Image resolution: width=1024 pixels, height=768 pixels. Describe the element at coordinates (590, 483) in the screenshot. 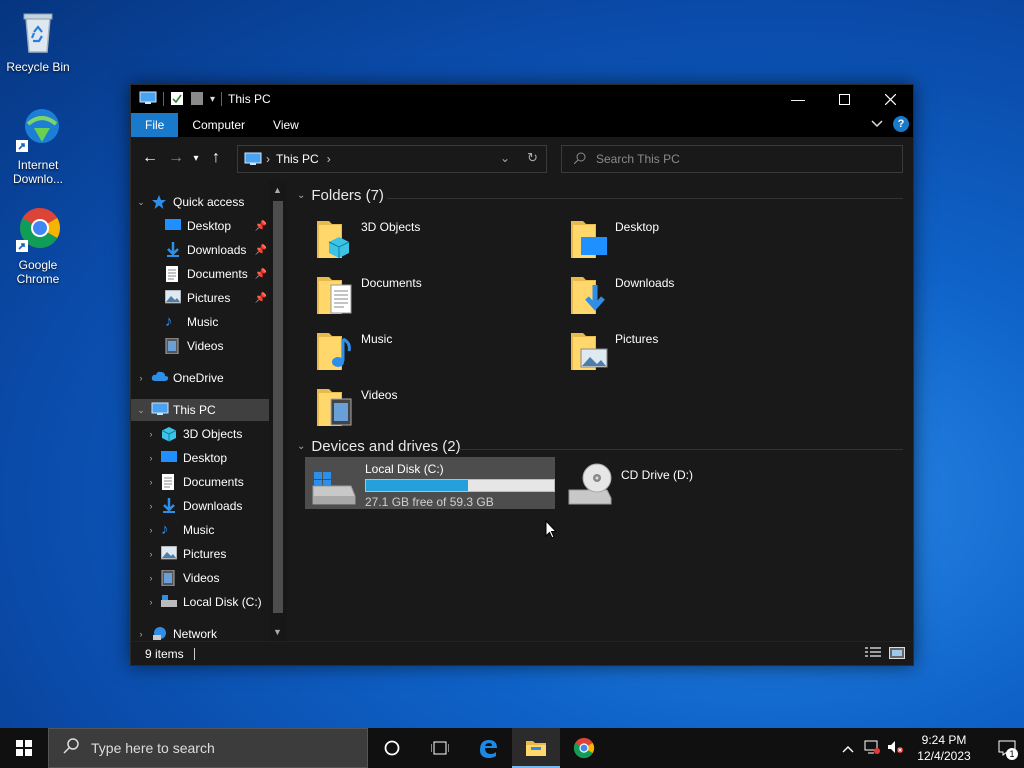

I see `cd-drive-icon` at that location.